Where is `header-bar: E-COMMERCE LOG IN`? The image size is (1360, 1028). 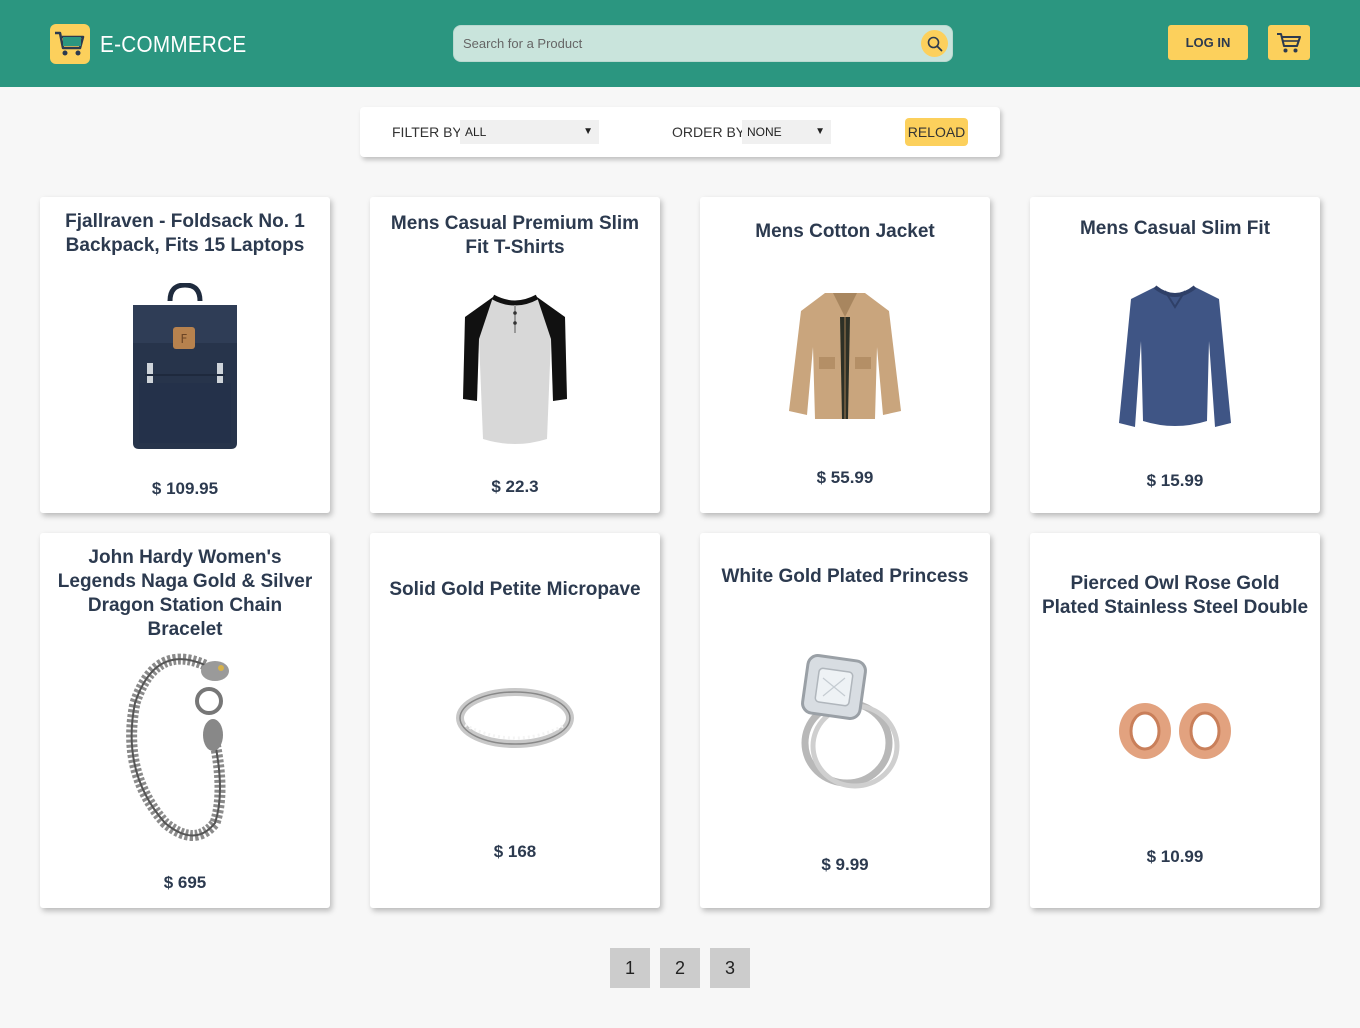
header-bar: E-COMMERCE LOG IN is located at coordinates (680, 43).